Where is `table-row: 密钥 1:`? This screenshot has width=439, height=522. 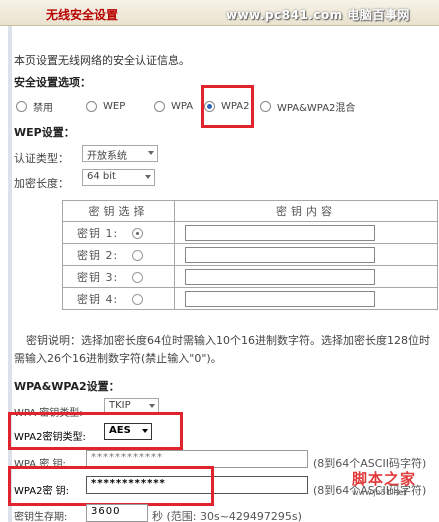
table-row: 密钥 1: is located at coordinates (250, 232).